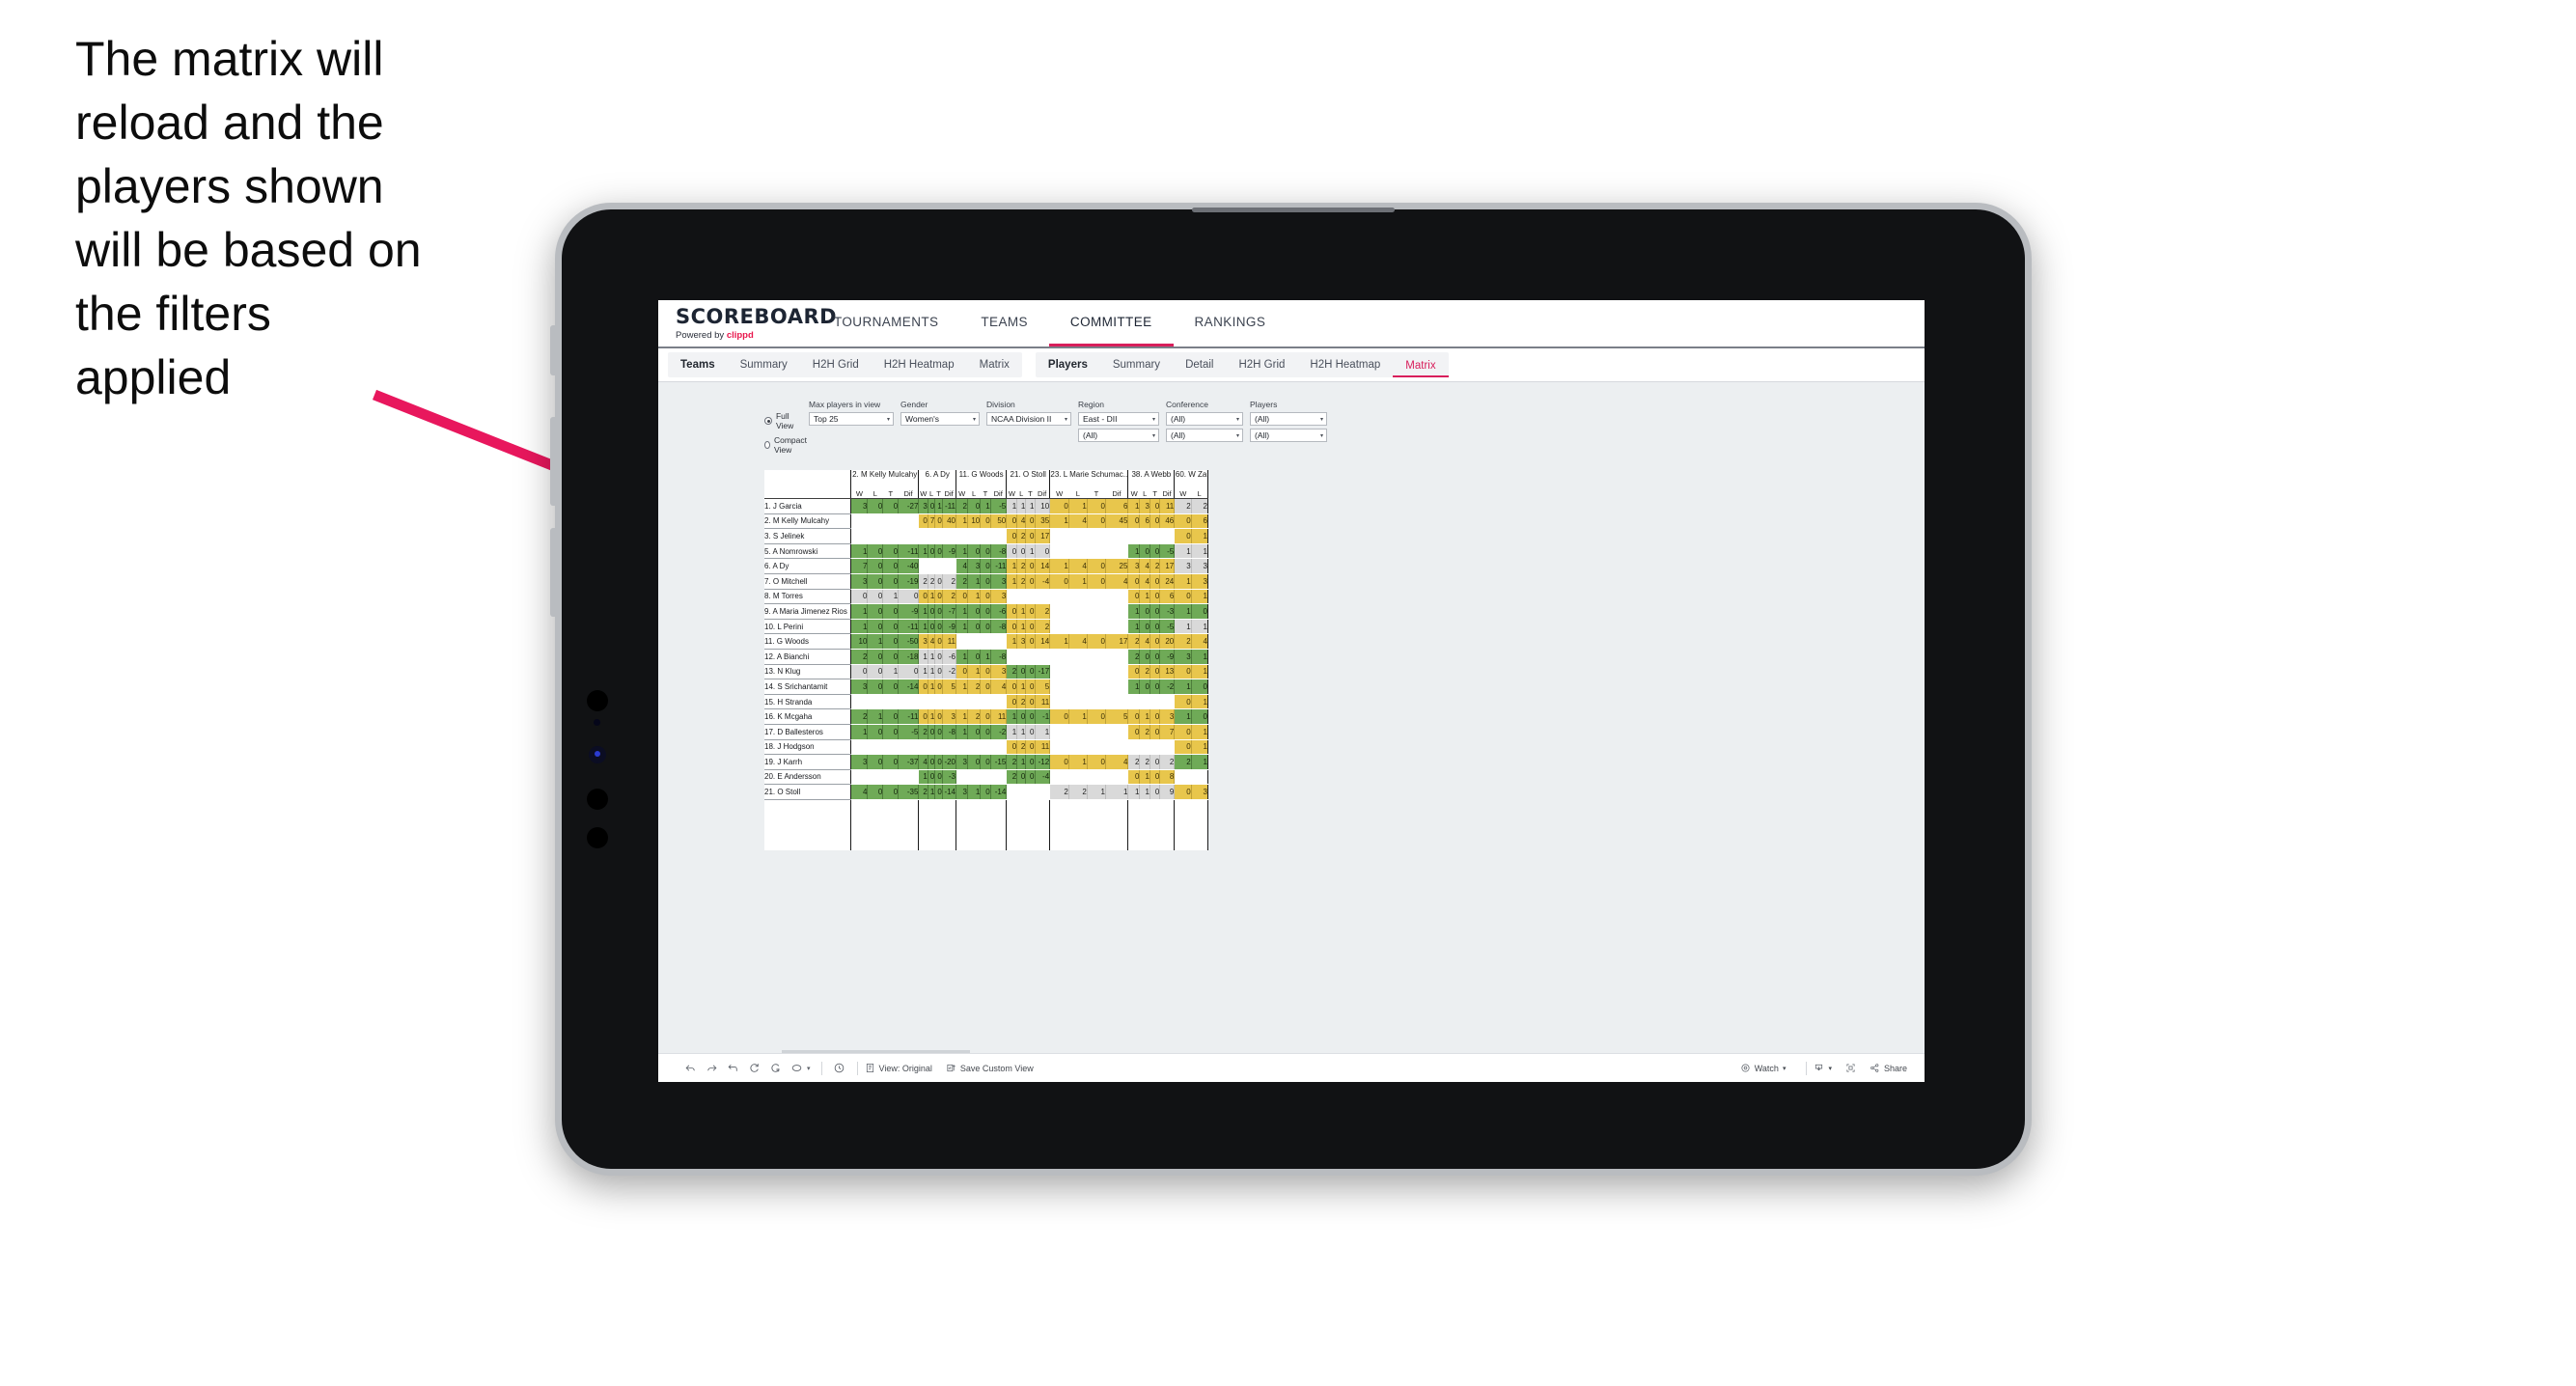 This screenshot has height=1386, width=2576. I want to click on share-button: Share, so click(1888, 1068).